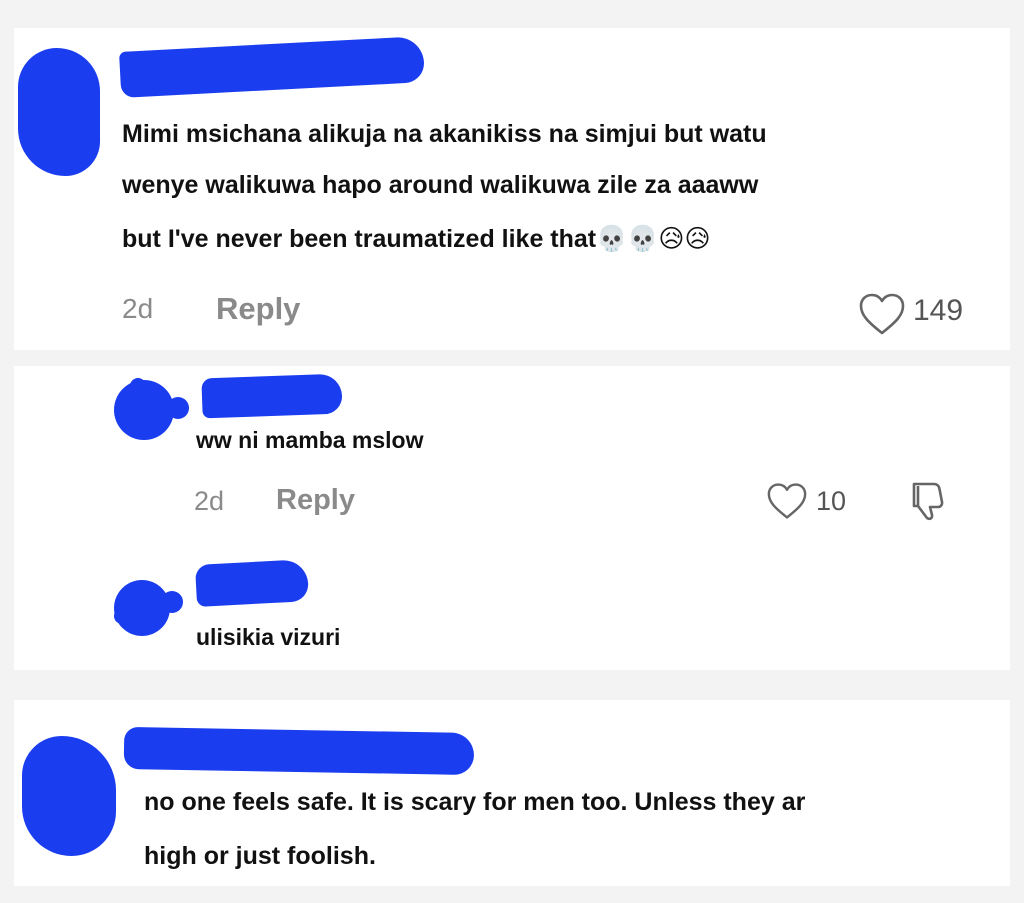  Describe the element at coordinates (928, 500) in the screenshot. I see `dislike-icon` at that location.